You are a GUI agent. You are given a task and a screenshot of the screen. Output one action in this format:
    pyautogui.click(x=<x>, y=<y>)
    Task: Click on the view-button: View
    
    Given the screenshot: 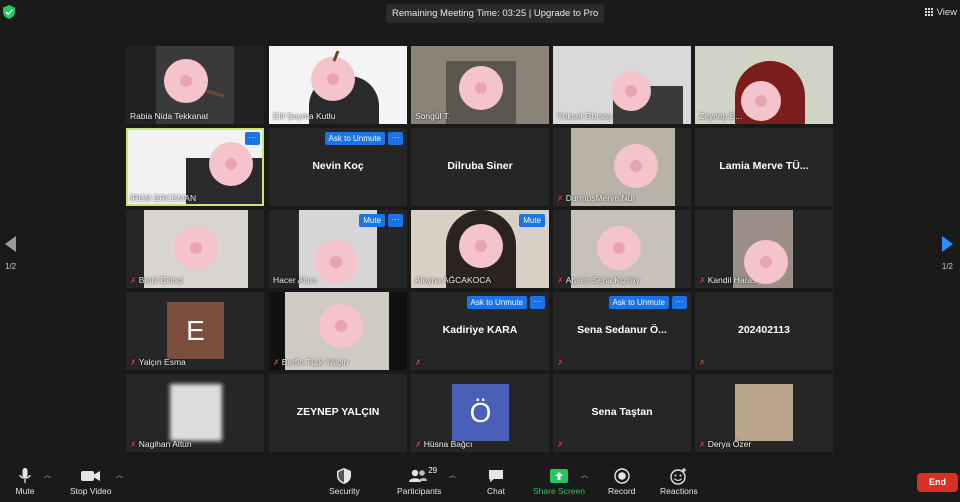 What is the action you would take?
    pyautogui.click(x=940, y=12)
    